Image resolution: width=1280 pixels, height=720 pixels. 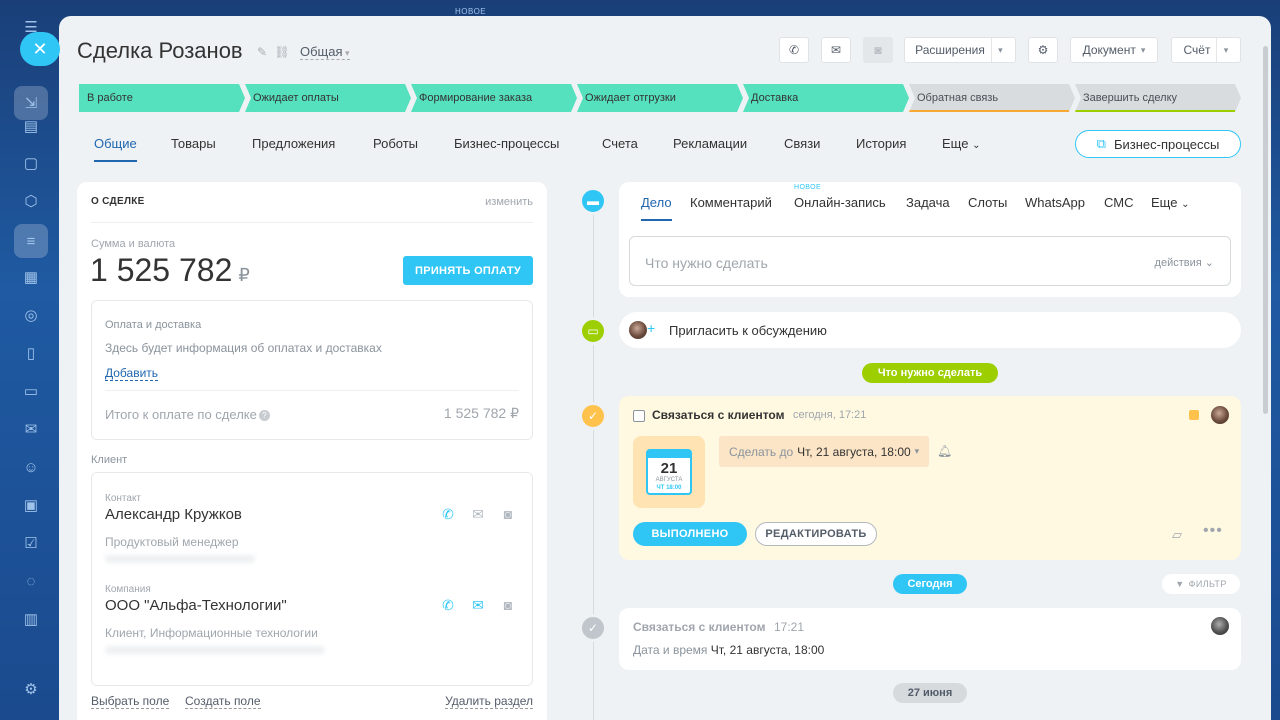 I want to click on stage-order-forming: Формирование заказа, so click(x=494, y=98).